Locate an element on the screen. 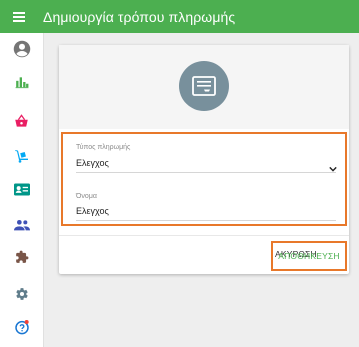  people-icon is located at coordinates (21, 225).